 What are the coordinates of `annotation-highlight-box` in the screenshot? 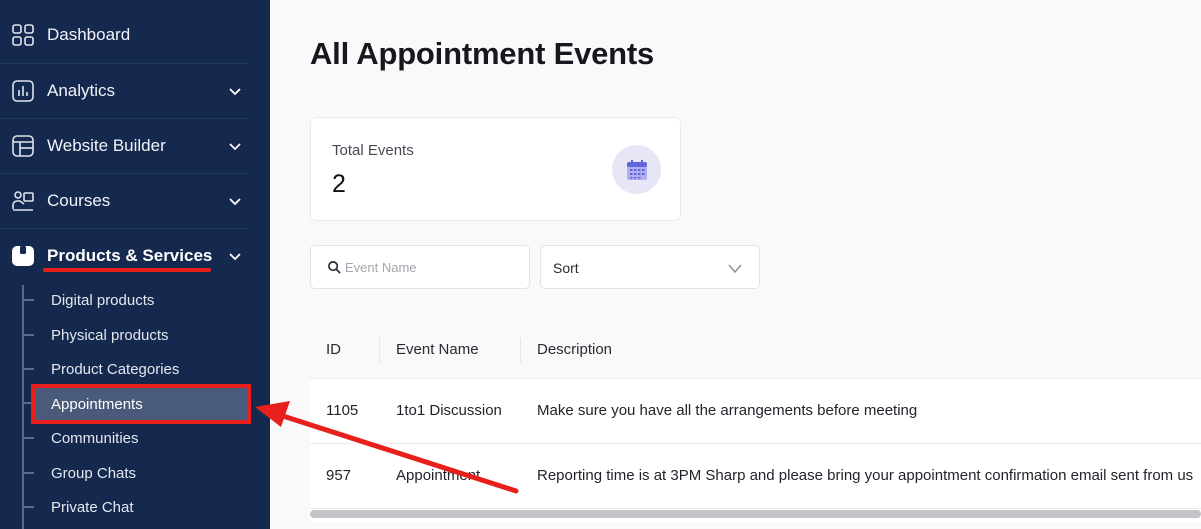 It's located at (141, 404).